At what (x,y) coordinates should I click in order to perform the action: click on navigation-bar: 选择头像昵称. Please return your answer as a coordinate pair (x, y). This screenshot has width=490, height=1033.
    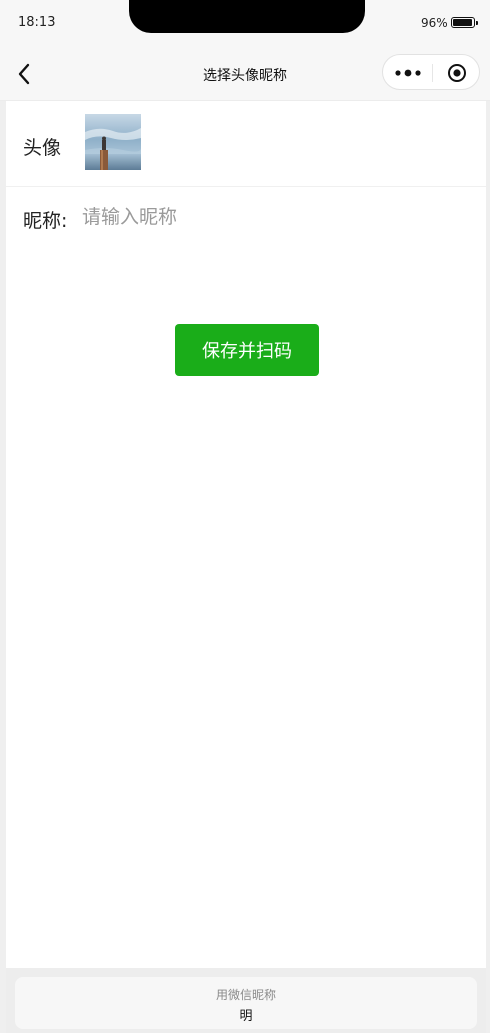
    Looking at the image, I should click on (245, 74).